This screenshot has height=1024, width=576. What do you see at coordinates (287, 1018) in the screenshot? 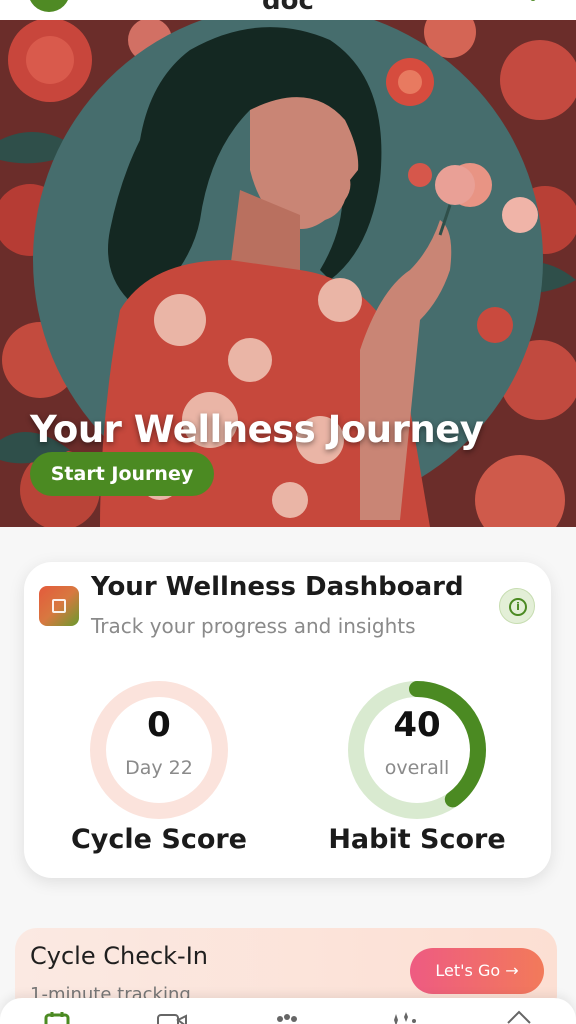
I see `community-icon` at bounding box center [287, 1018].